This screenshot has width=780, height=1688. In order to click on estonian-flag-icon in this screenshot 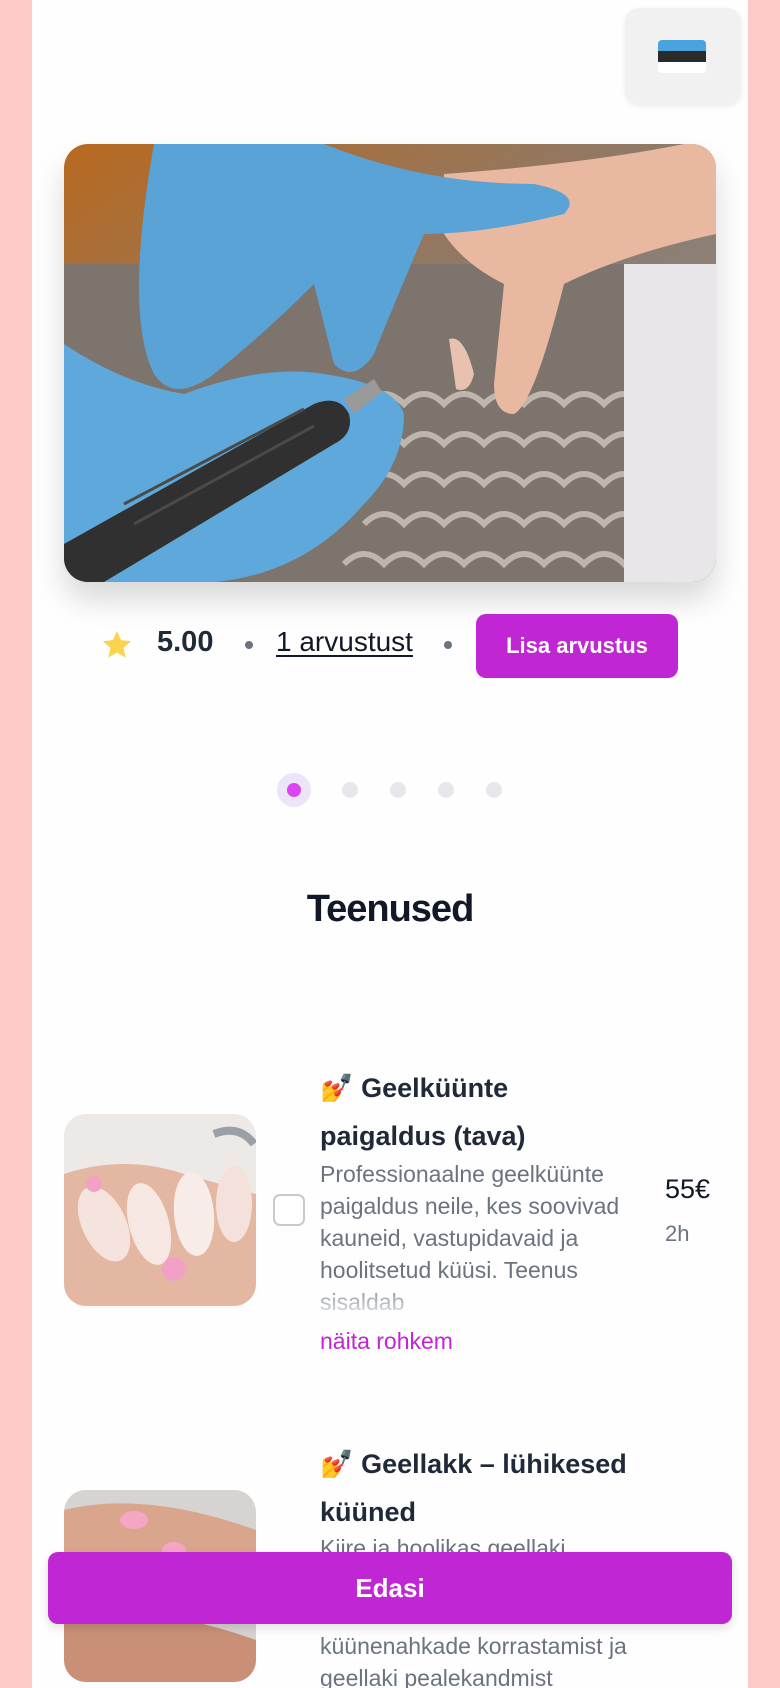, I will do `click(682, 56)`.